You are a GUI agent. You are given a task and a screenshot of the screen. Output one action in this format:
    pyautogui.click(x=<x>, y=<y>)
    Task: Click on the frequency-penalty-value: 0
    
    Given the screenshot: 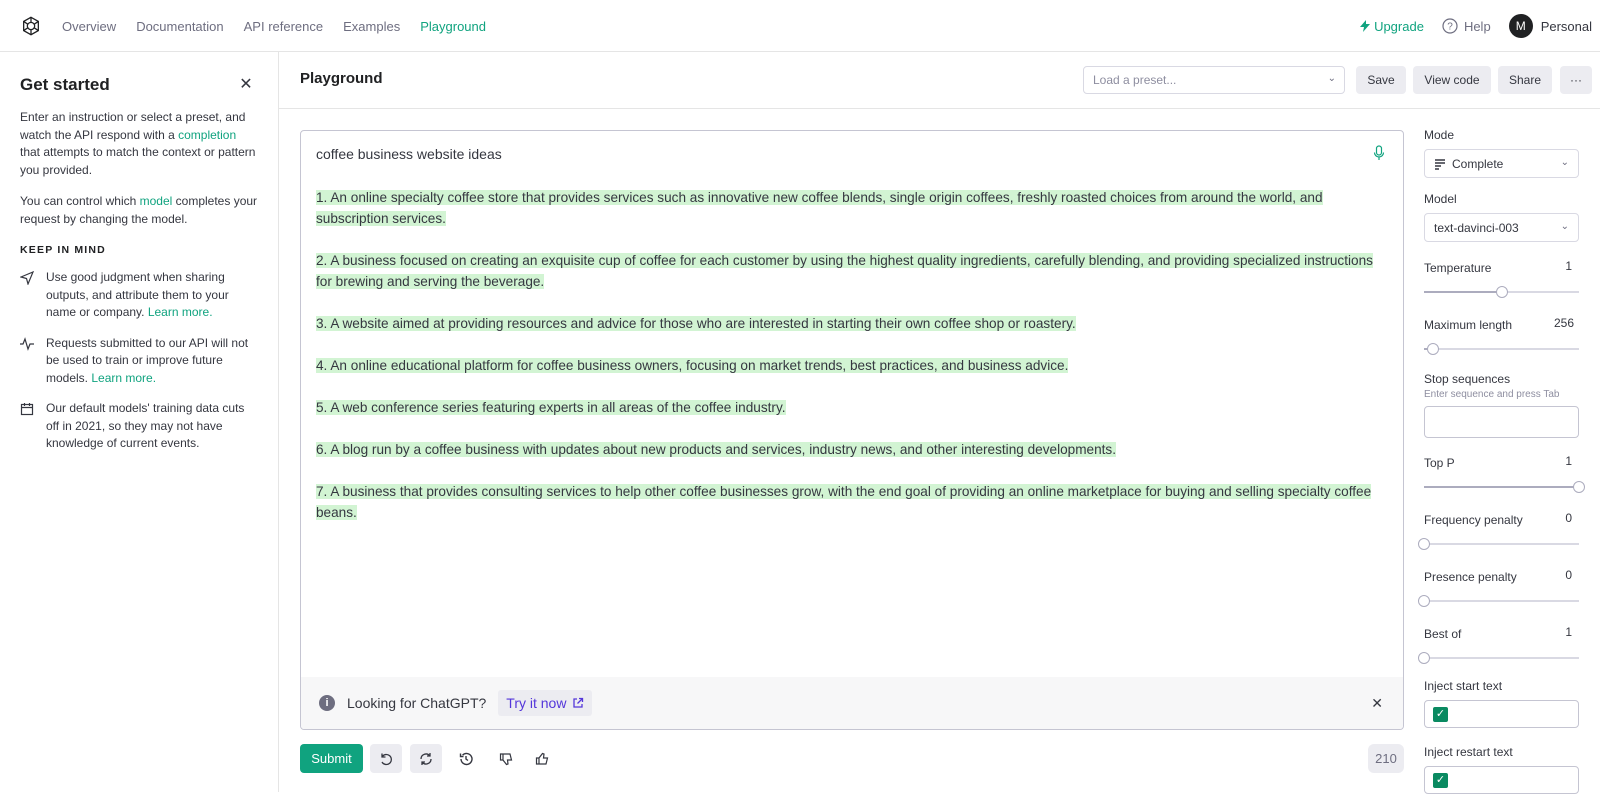 What is the action you would take?
    pyautogui.click(x=1568, y=518)
    